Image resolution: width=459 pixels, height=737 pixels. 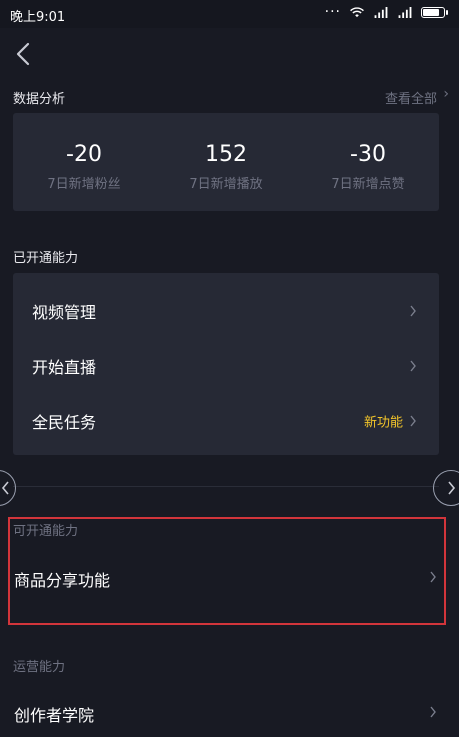 I want to click on stats-card: -20 7日新增粉丝 152 7日新增播放 -30 7日新增点赞, so click(x=226, y=162).